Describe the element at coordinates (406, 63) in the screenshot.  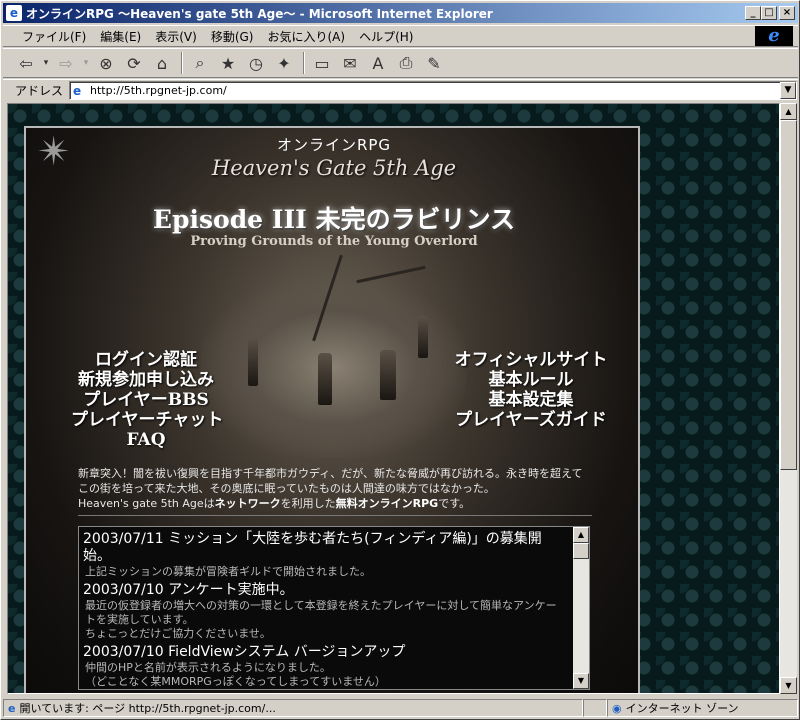
I see `print-icon: ⎙` at that location.